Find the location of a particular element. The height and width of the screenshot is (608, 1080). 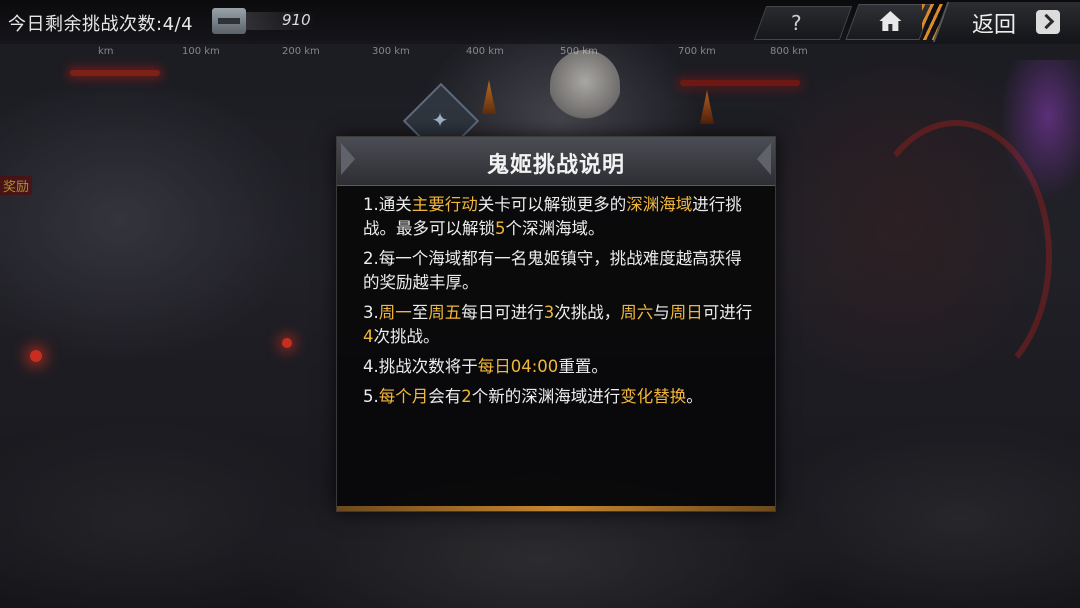

rule-highlight: 周日 is located at coordinates (686, 312).